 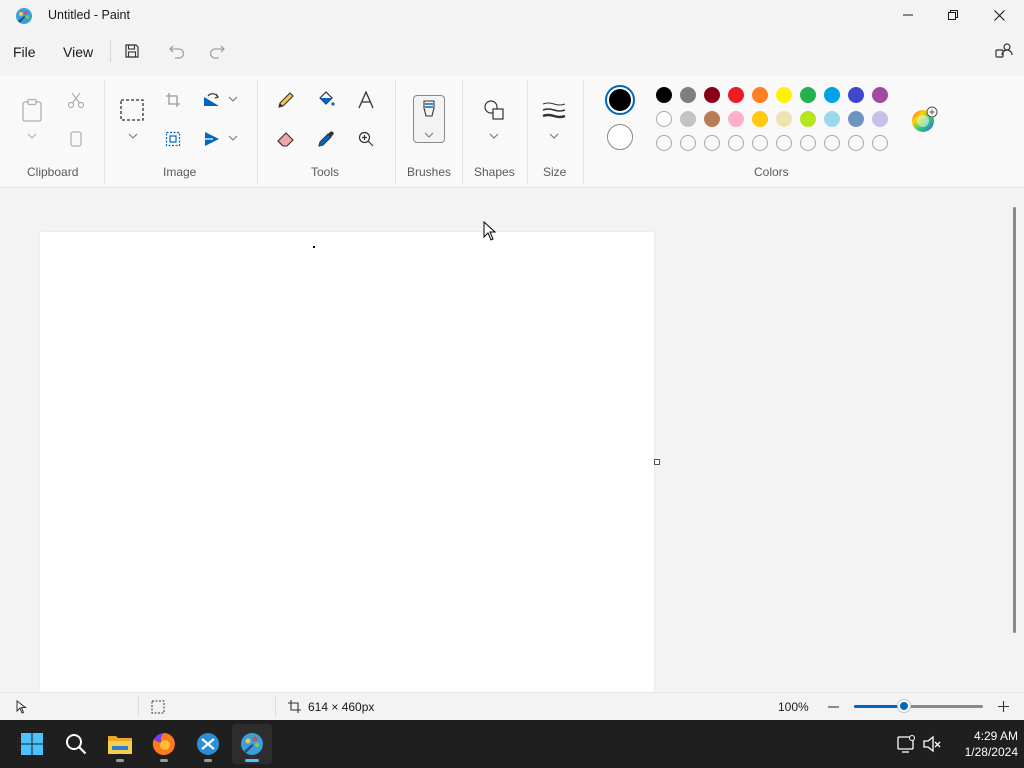 I want to click on eyedropper-icon, so click(x=326, y=139).